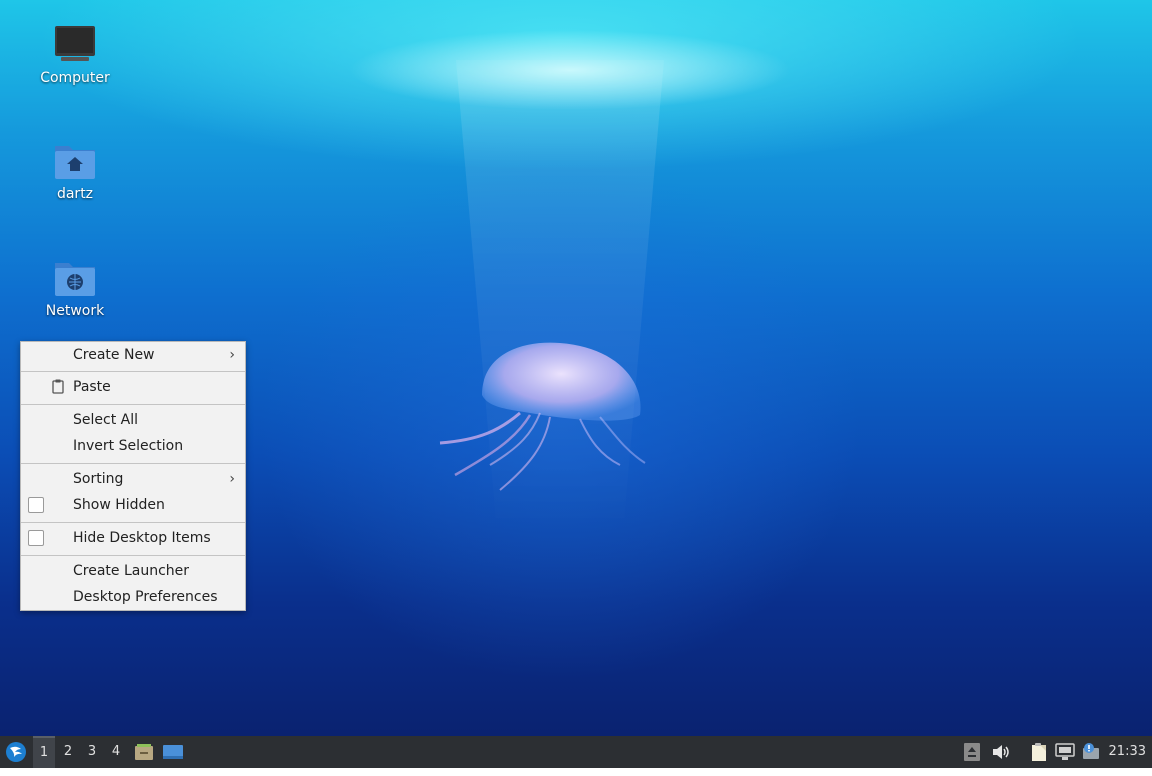 The image size is (1152, 776). I want to click on notification-tray-button, so click(1091, 752).